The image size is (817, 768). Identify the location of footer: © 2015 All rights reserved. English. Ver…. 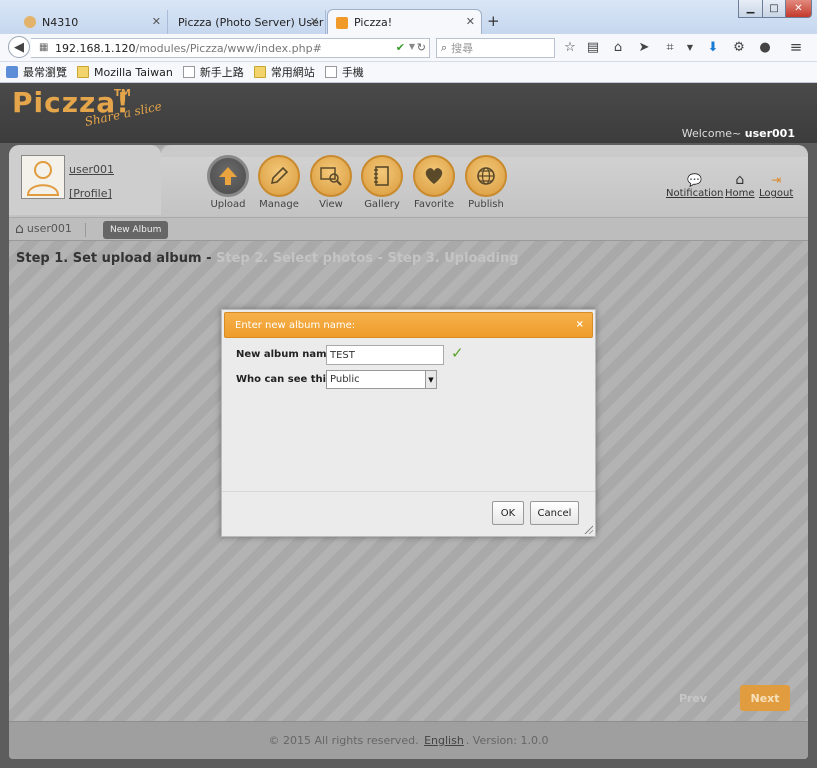
(408, 740).